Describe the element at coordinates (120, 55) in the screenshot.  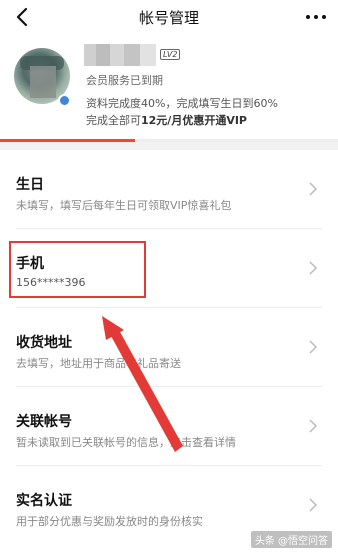
I see `username-blurred` at that location.